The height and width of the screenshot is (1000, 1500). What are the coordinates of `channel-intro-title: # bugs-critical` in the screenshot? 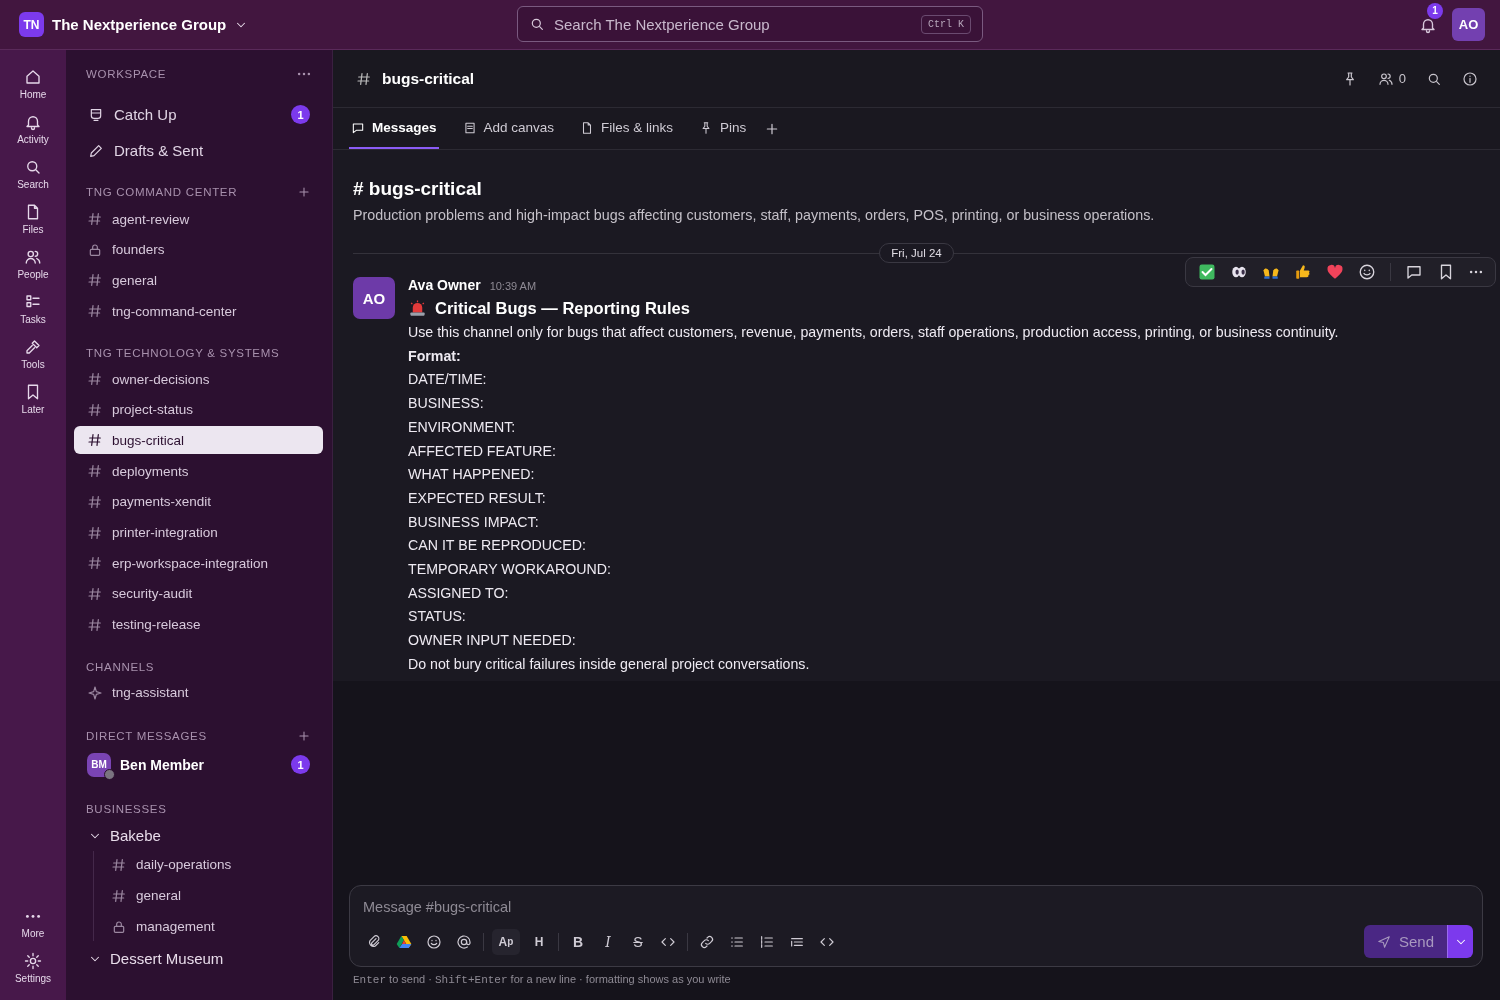 It's located at (418, 189).